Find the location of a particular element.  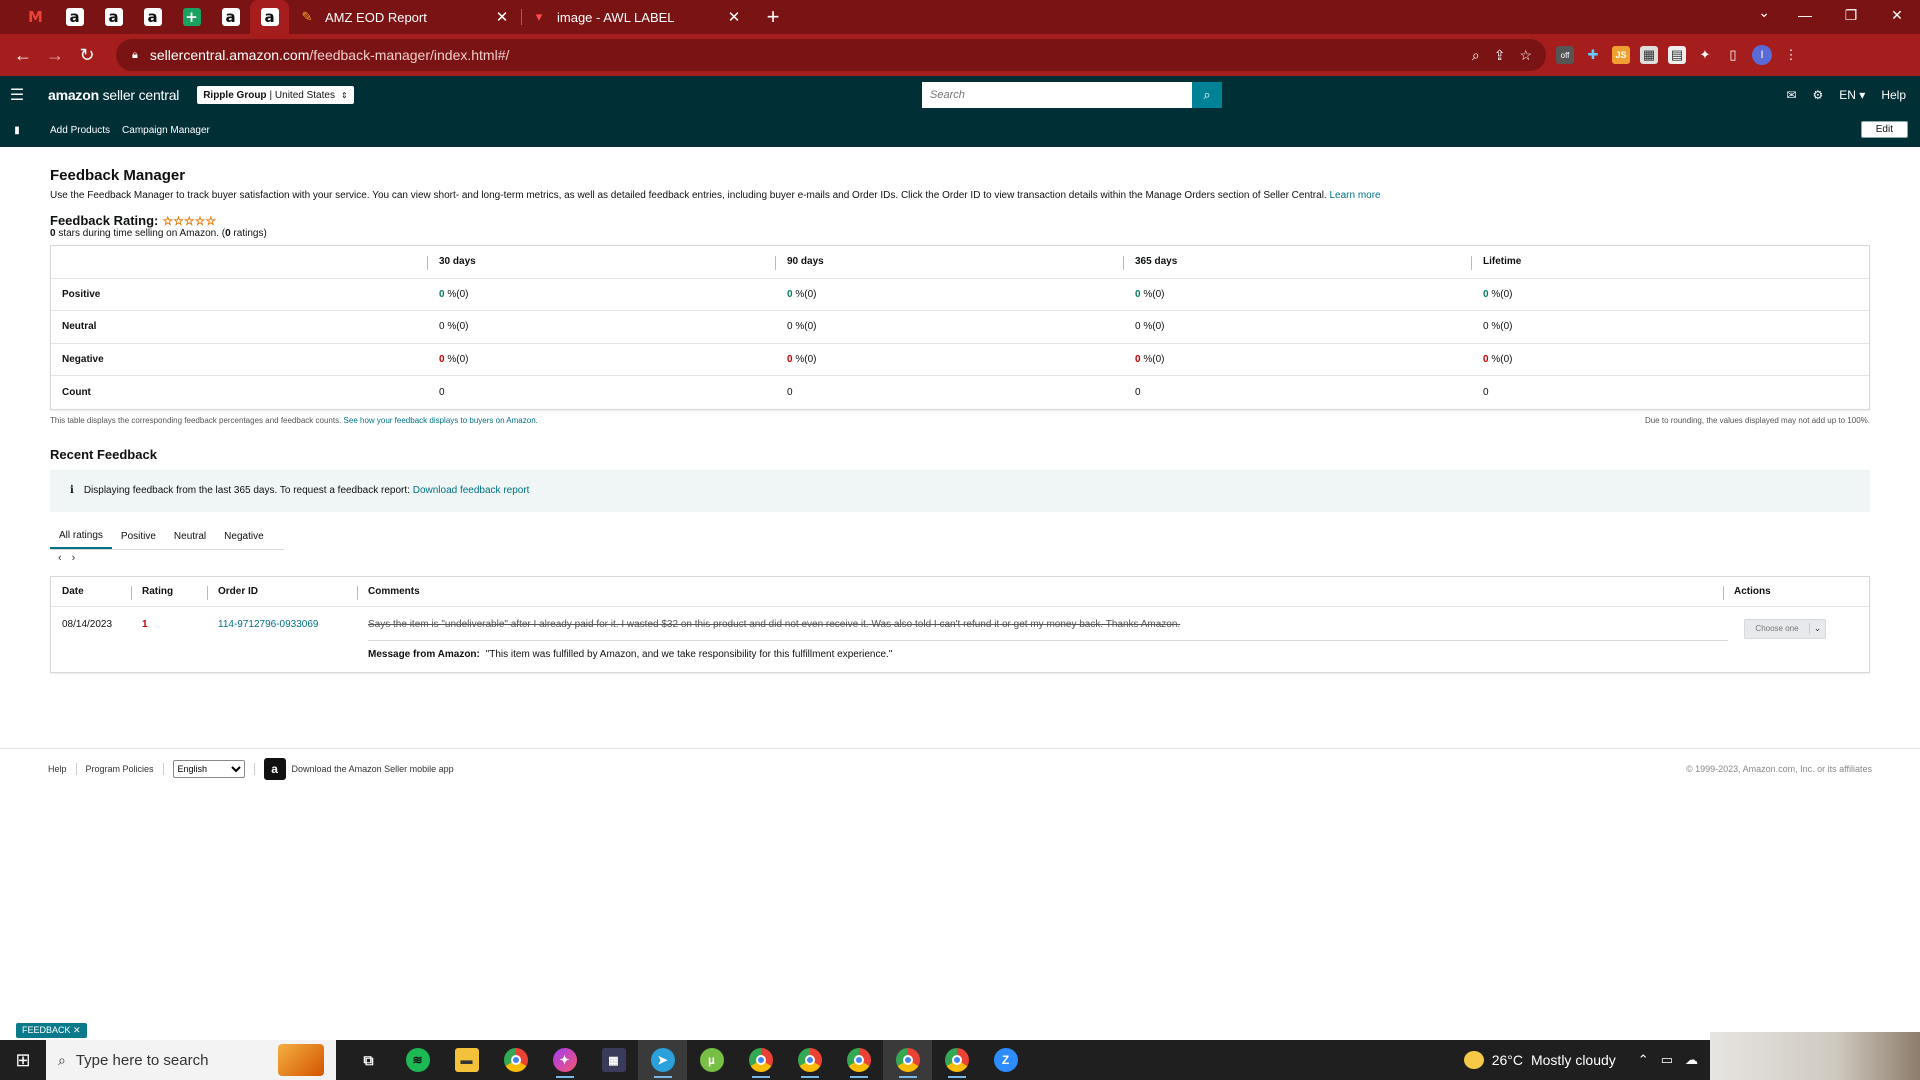

summary-cell: 0 is located at coordinates (1138, 392).